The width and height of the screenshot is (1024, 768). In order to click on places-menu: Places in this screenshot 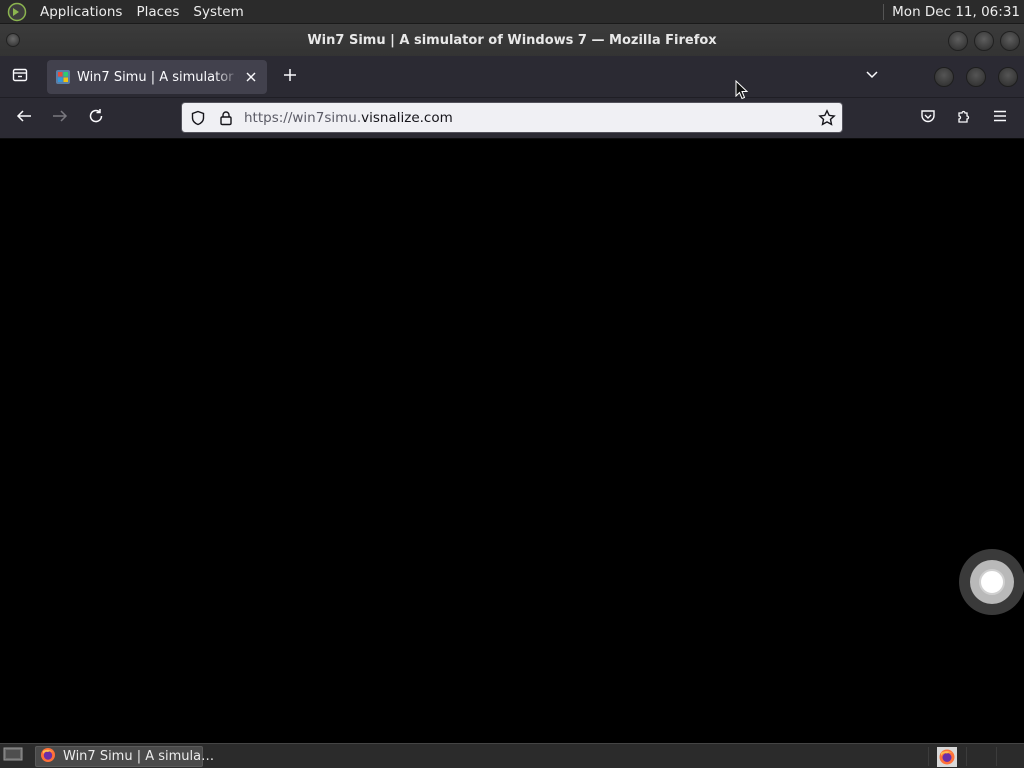, I will do `click(157, 12)`.